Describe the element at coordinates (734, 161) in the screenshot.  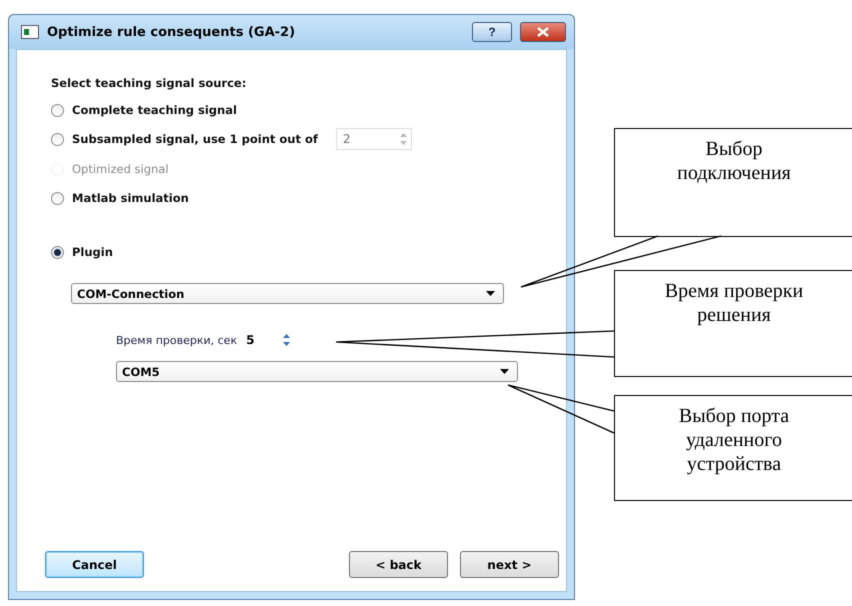
I see `callout-text: Выбор подключения` at that location.